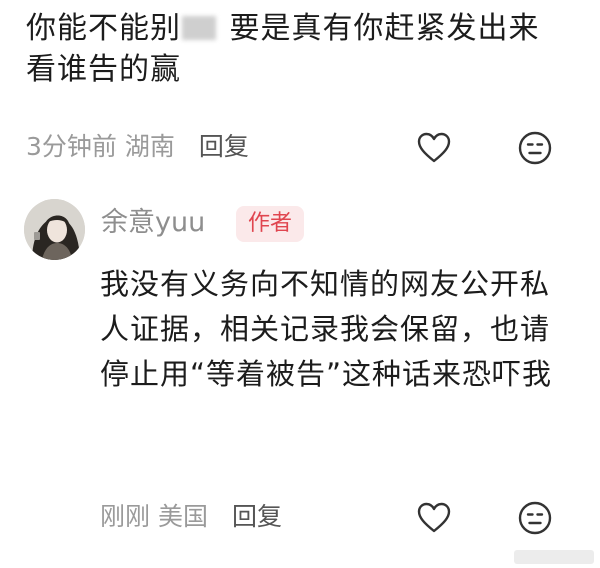 The height and width of the screenshot is (568, 600). I want to click on top-comment-dislike-button, so click(535, 148).